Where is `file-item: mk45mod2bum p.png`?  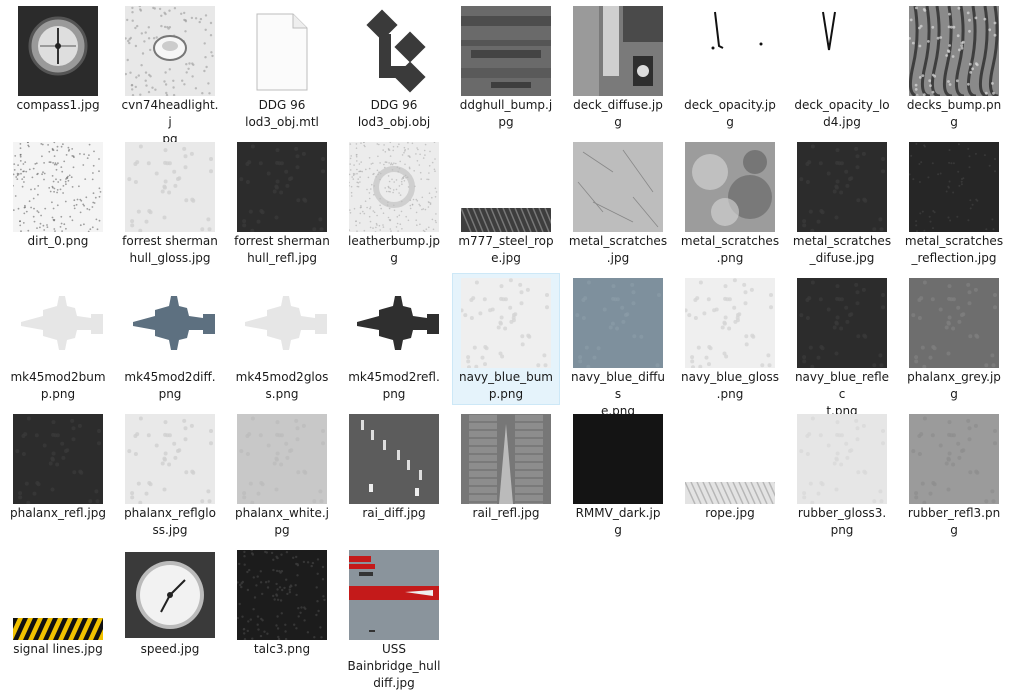 file-item: mk45mod2bum p.png is located at coordinates (58, 339).